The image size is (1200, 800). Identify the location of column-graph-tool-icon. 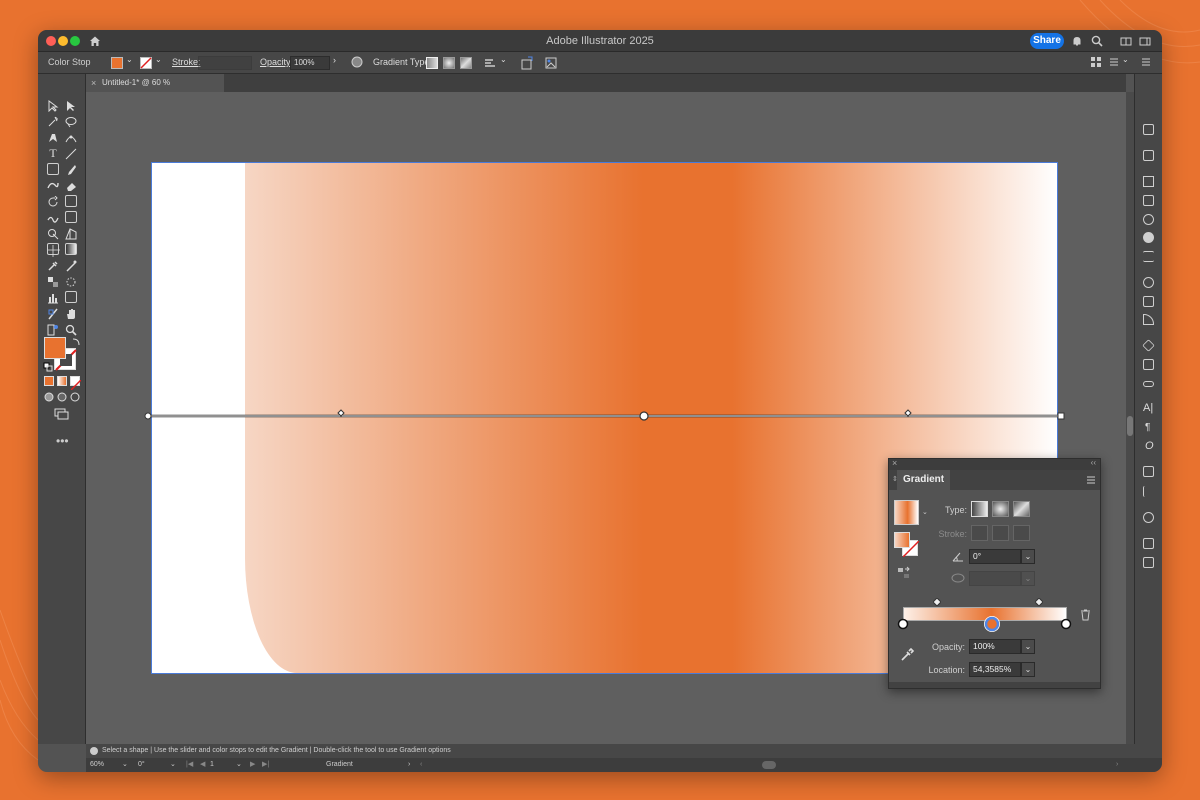
(53, 297).